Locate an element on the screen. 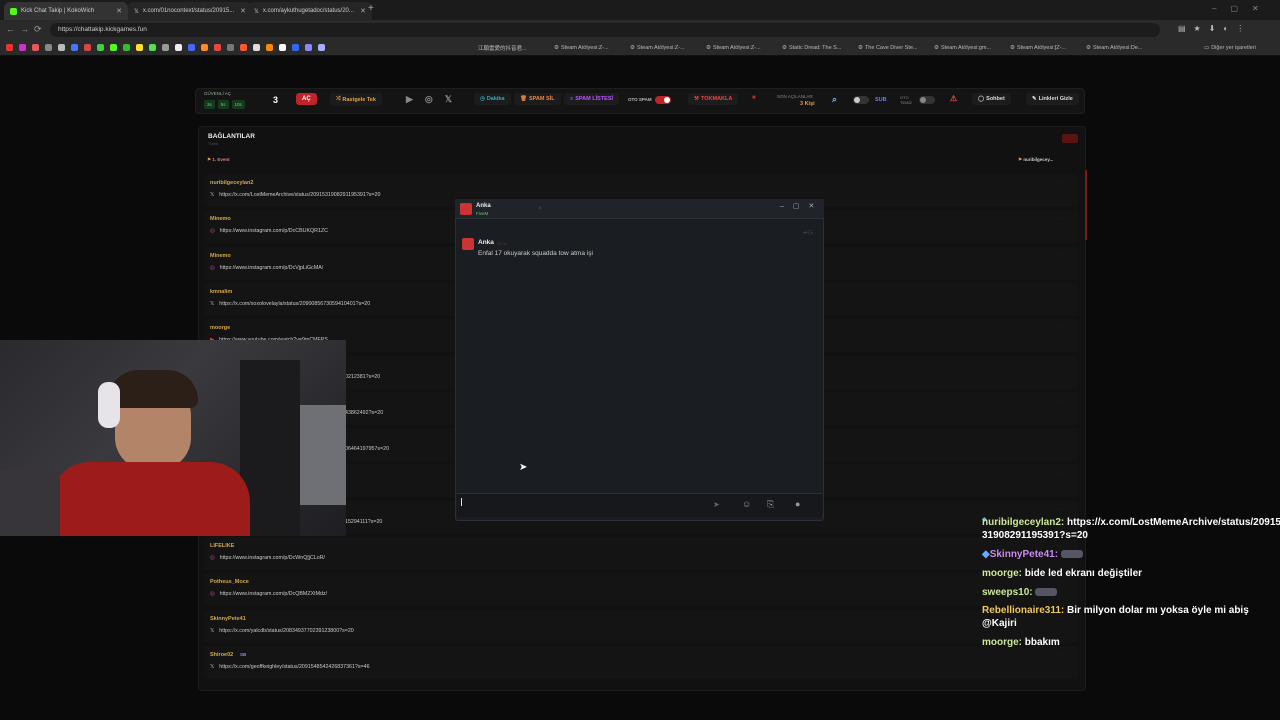  row-username: kmnalim is located at coordinates (221, 292).